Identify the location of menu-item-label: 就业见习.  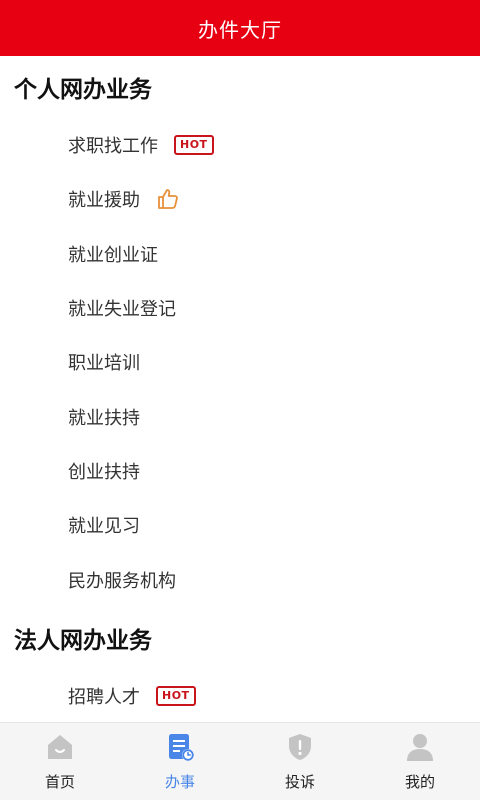
(104, 527).